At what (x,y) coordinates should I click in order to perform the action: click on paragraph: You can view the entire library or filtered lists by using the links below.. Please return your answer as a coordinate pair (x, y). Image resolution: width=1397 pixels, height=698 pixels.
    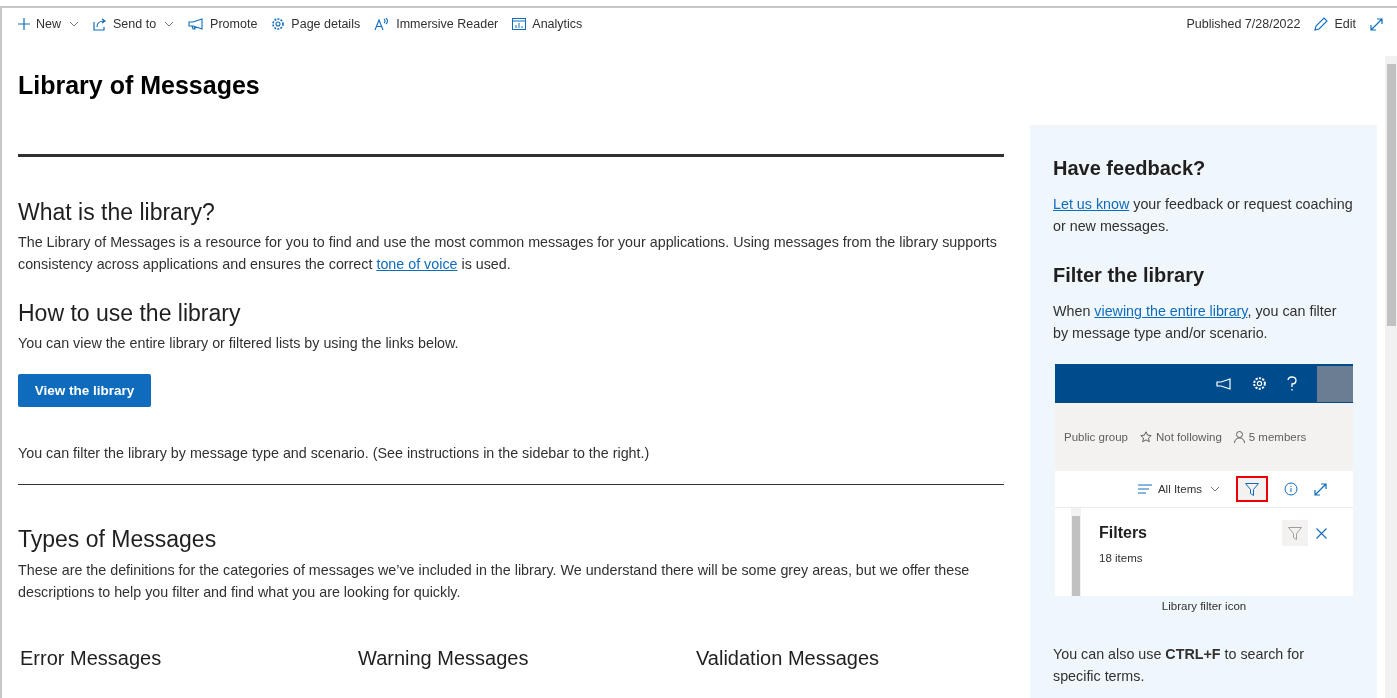
    Looking at the image, I should click on (239, 343).